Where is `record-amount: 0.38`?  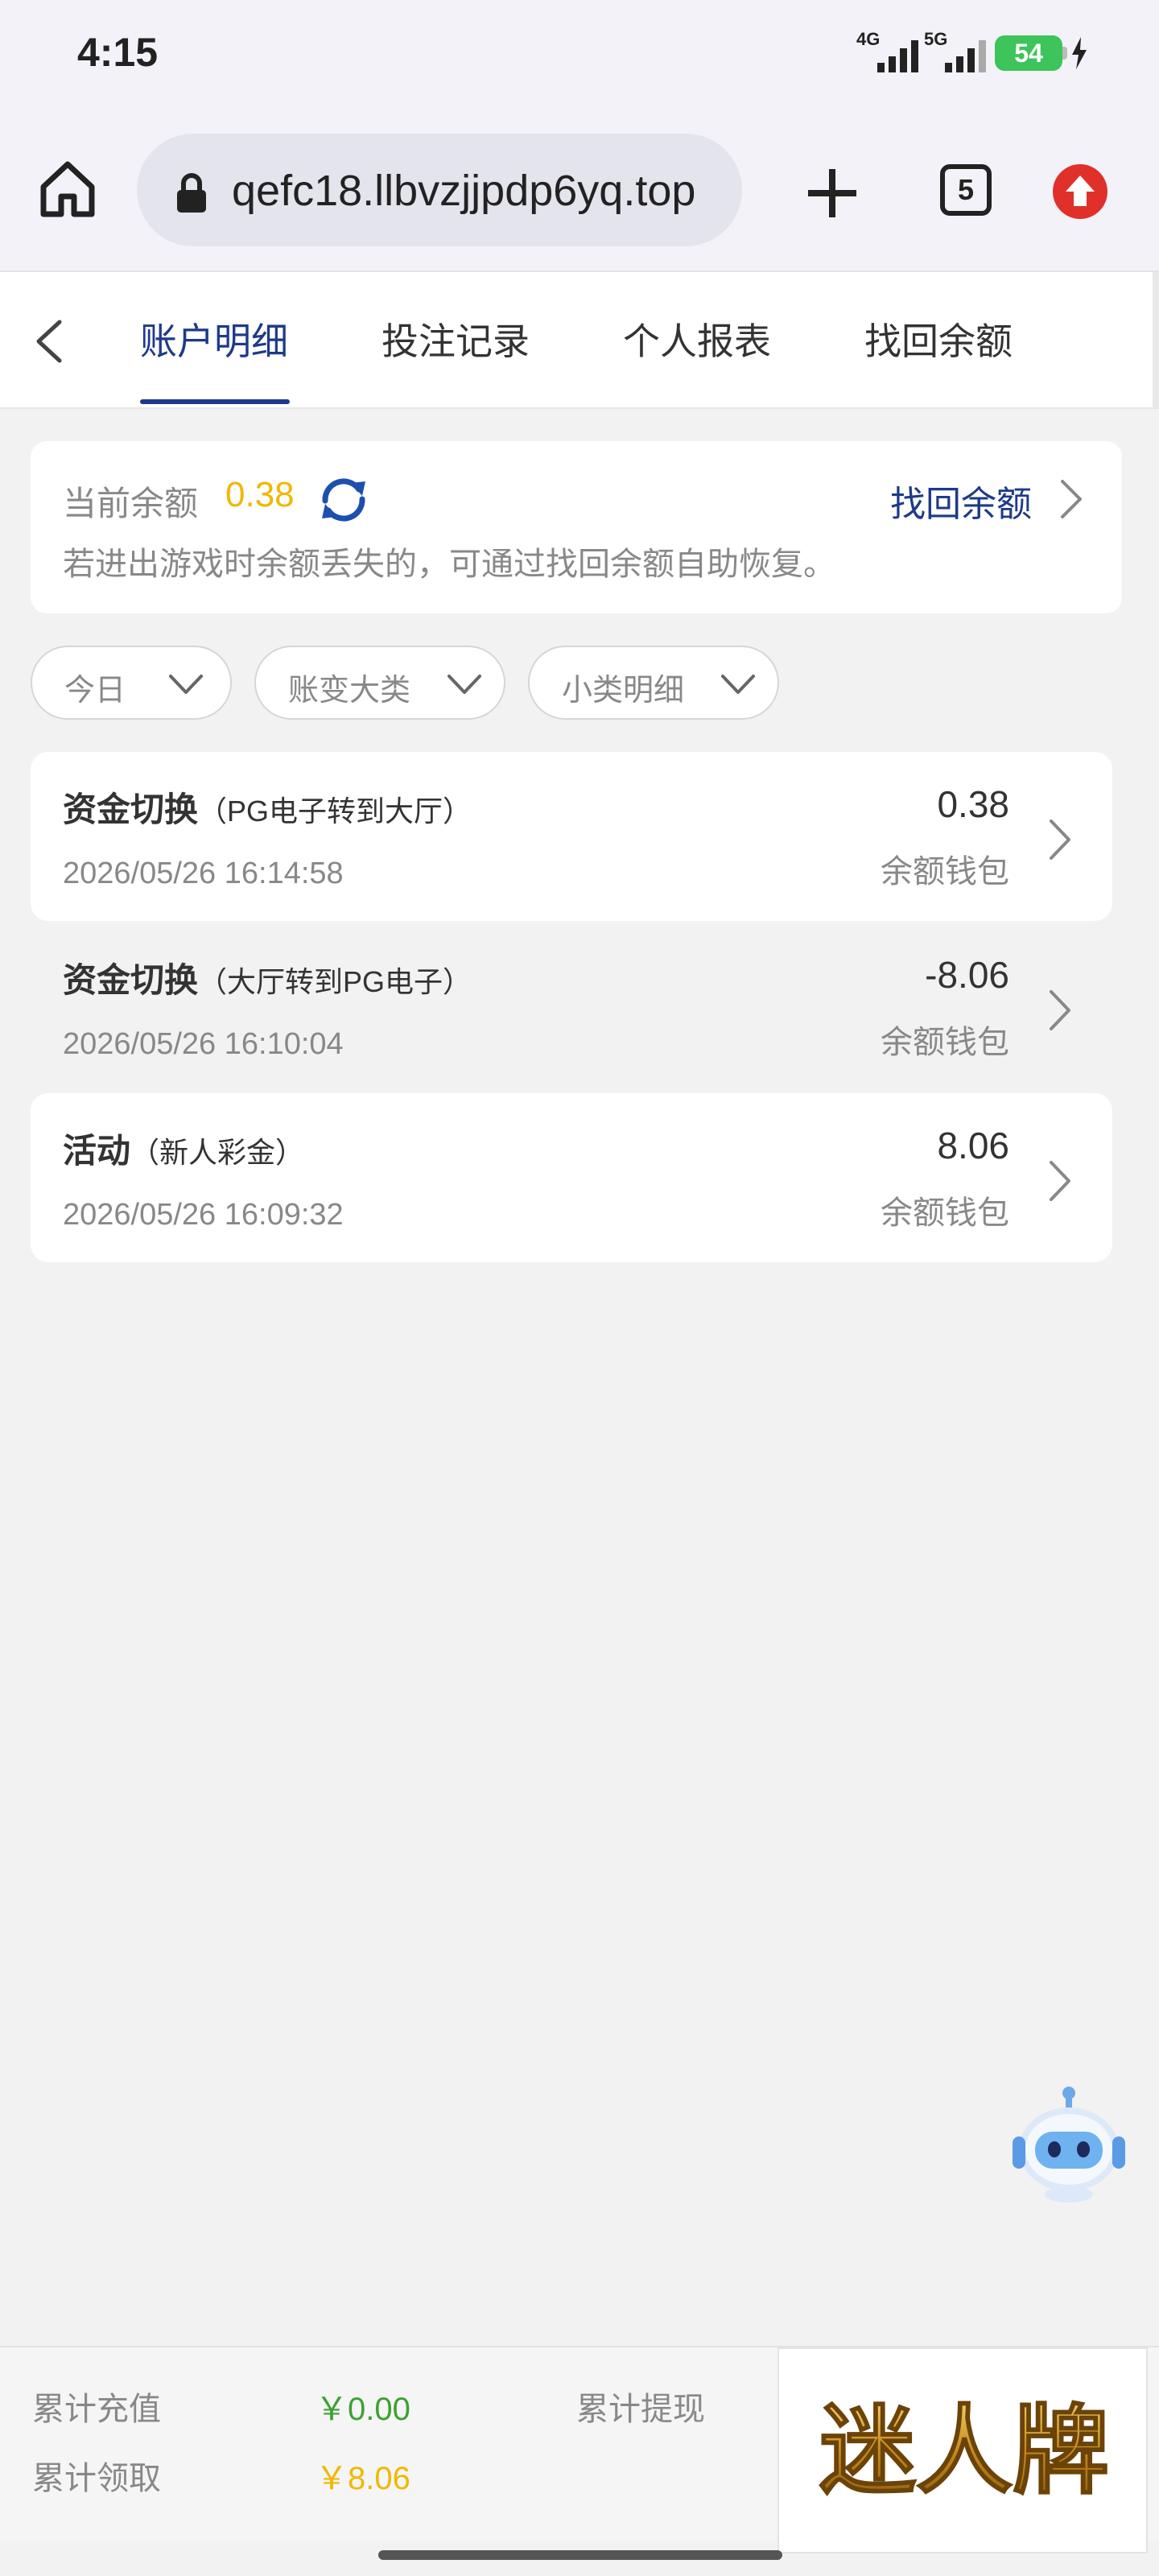
record-amount: 0.38 is located at coordinates (973, 804).